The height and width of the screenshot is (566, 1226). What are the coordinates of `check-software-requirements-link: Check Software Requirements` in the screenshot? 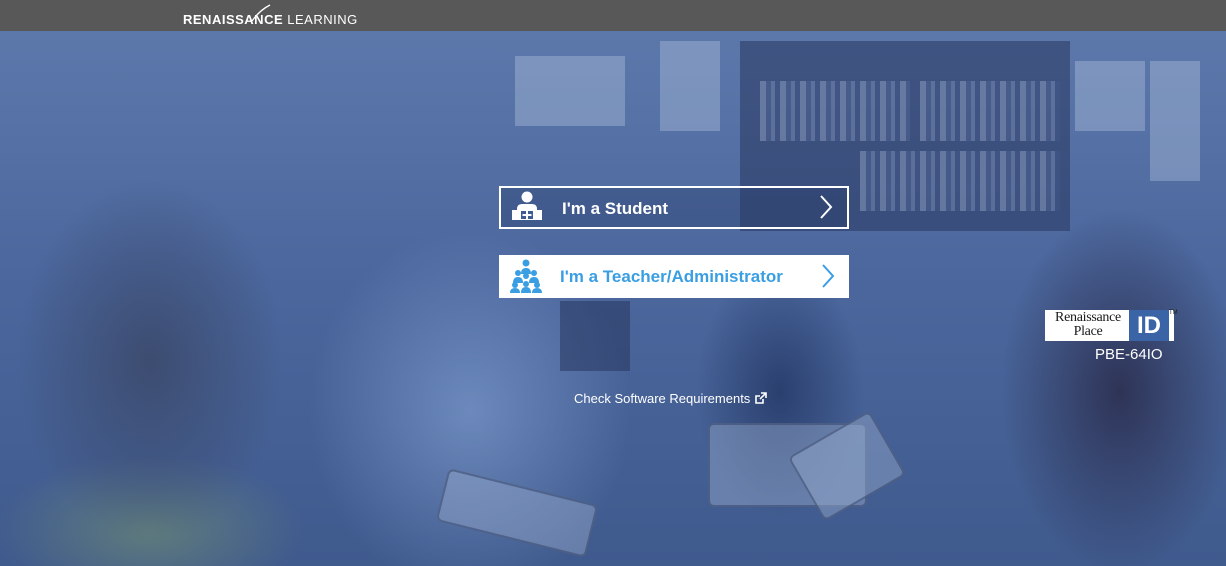 It's located at (671, 398).